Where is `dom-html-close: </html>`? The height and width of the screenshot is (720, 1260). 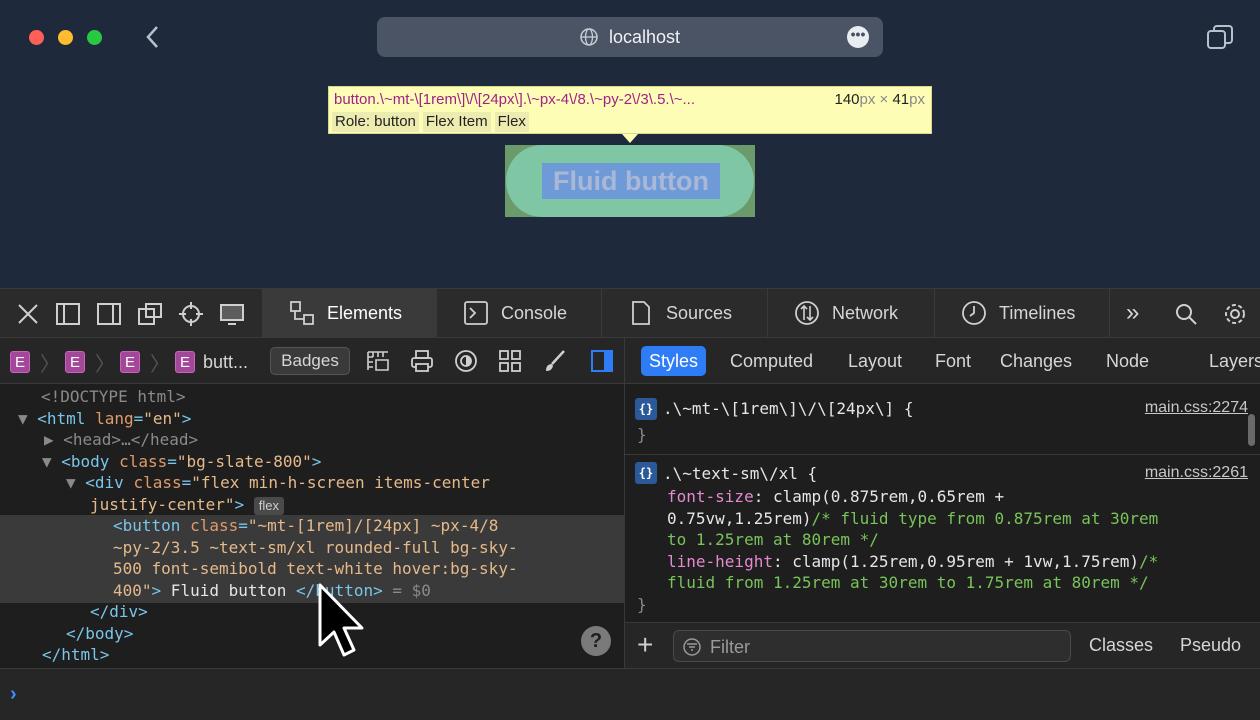
dom-html-close: </html> is located at coordinates (75, 655).